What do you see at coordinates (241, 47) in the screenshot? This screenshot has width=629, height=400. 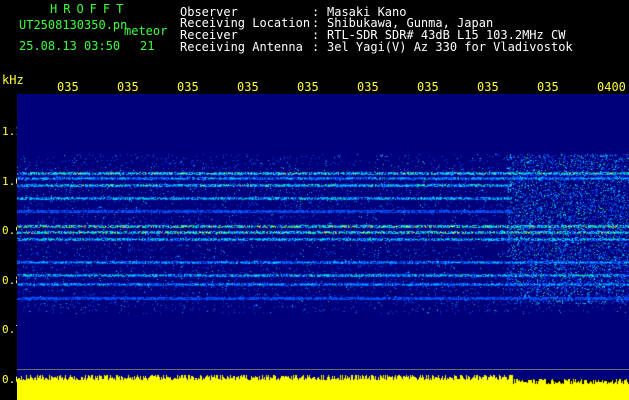 I see `antenna-label: Receiving Antenna` at bounding box center [241, 47].